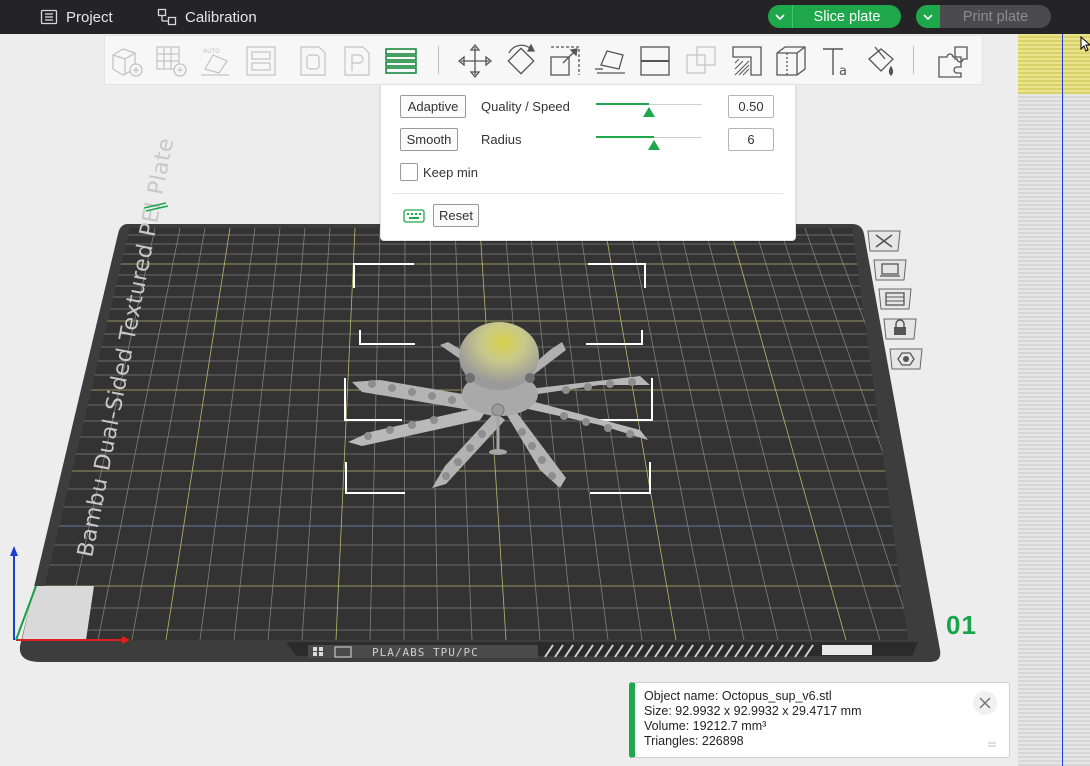 This screenshot has width=1090, height=766. I want to click on expand-icon, so click(992, 744).